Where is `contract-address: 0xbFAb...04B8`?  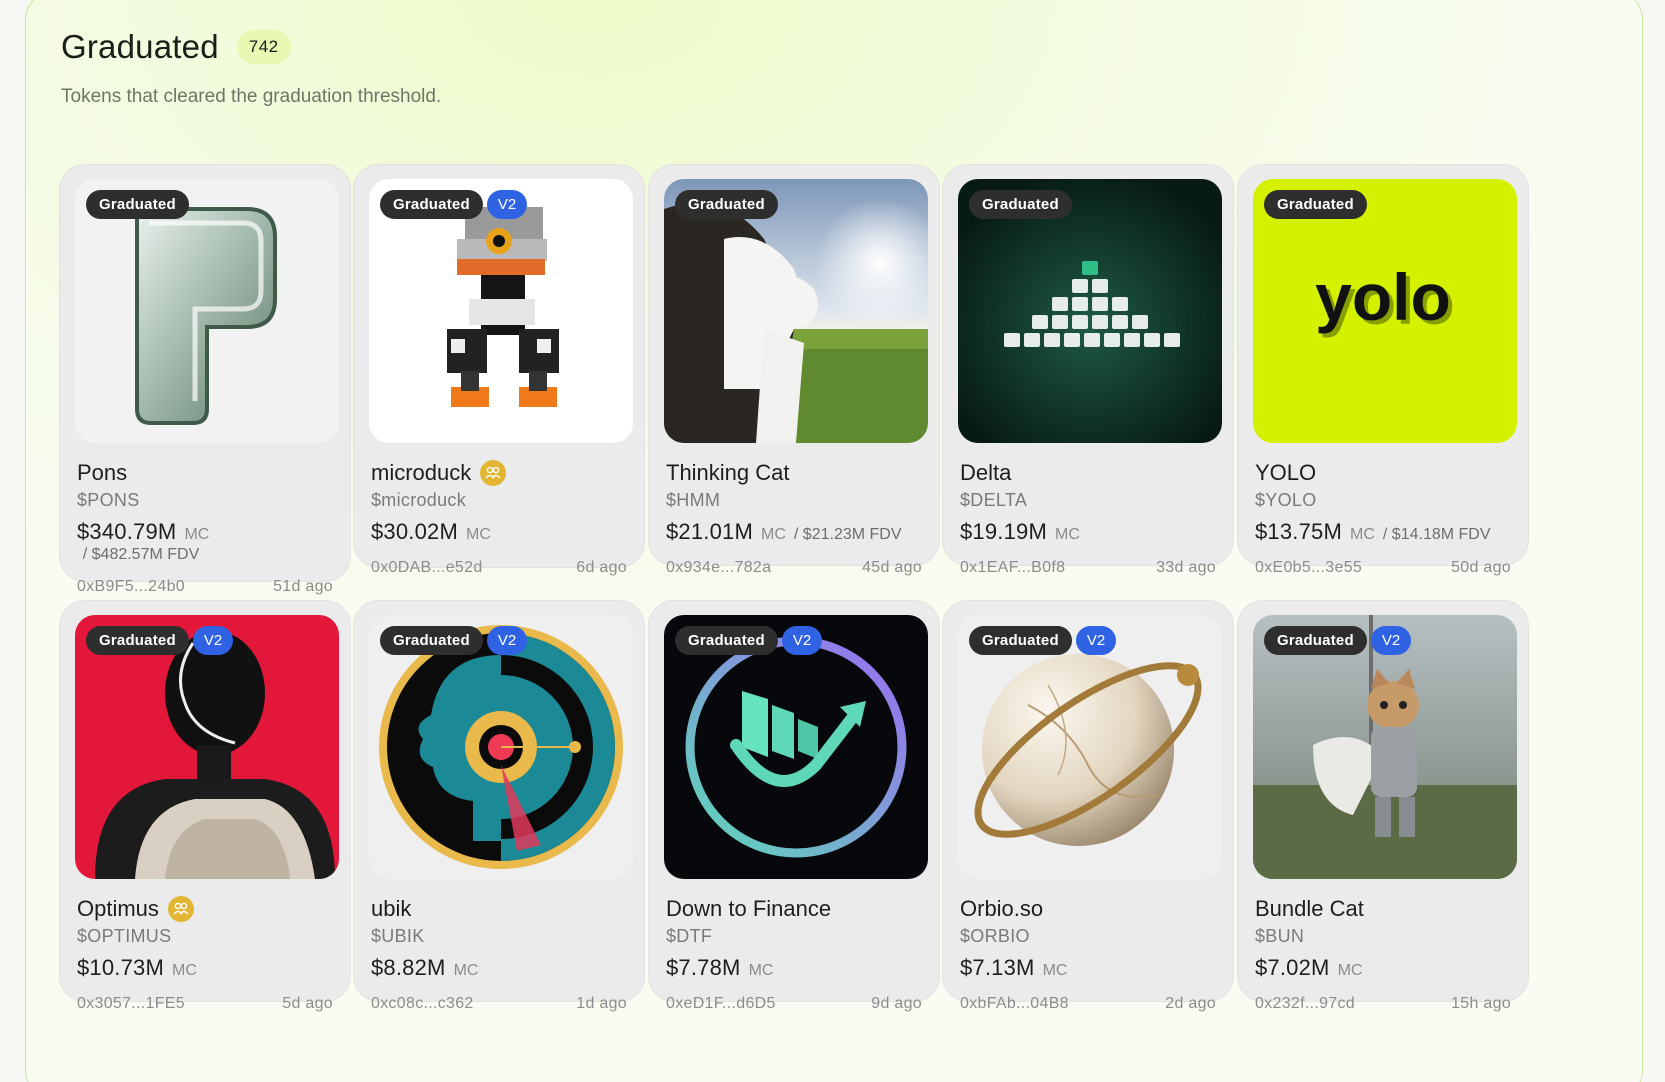 contract-address: 0xbFAb...04B8 is located at coordinates (1014, 1004).